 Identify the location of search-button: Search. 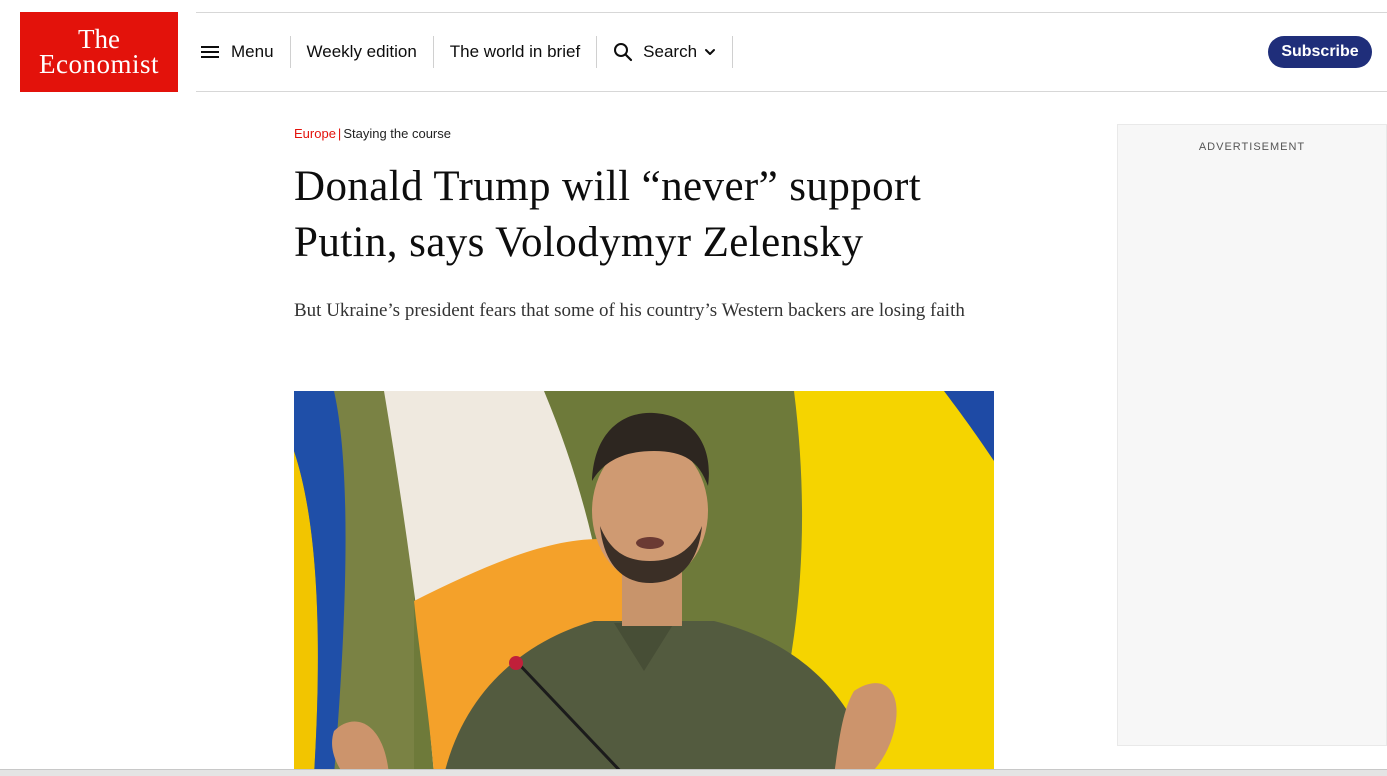
(665, 52).